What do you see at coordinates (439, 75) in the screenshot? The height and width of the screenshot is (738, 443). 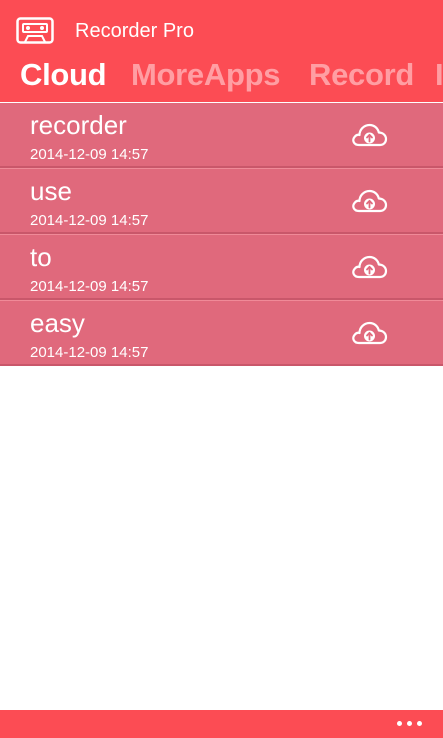 I see `tab-next-partial: I` at bounding box center [439, 75].